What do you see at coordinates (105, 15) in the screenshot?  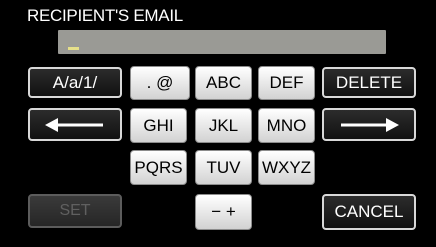 I see `screen-title: RECIPIENT'S EMAIL` at bounding box center [105, 15].